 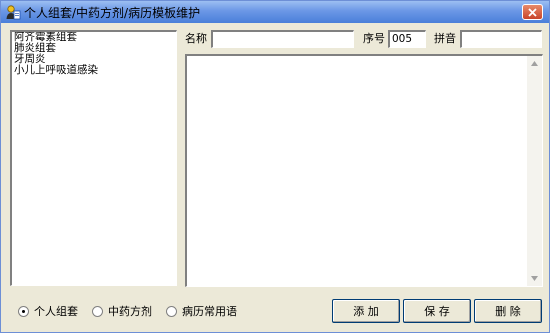 I want to click on radio-common-phrases: 病历常用语, so click(x=201, y=311).